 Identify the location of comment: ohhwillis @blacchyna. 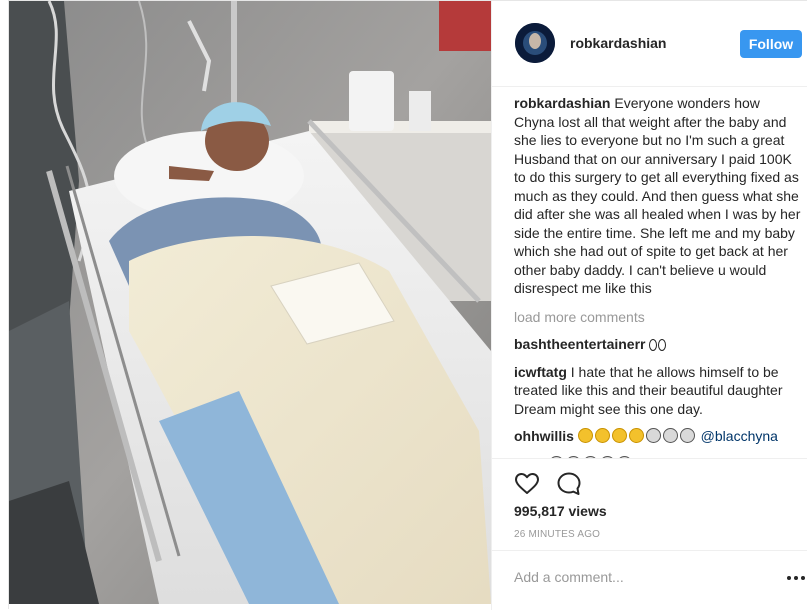
(659, 436).